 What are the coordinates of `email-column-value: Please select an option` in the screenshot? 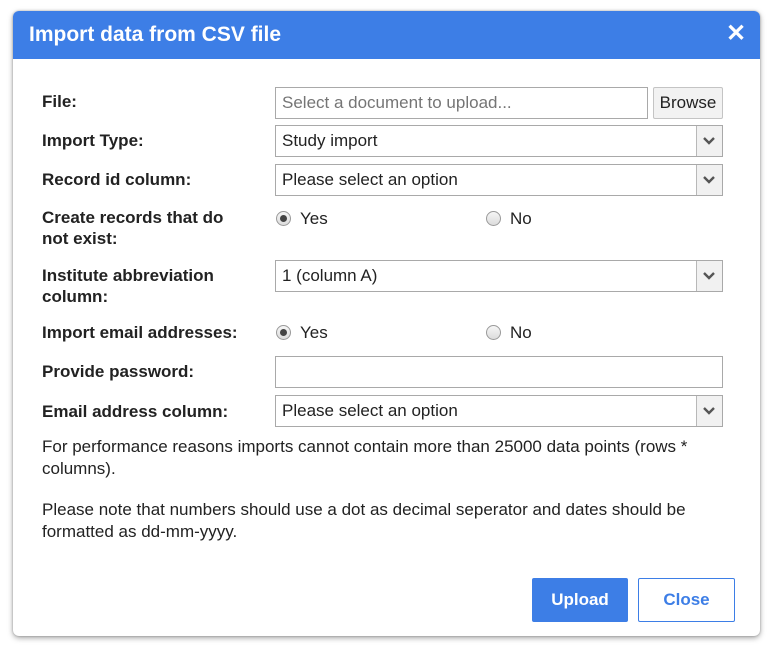 It's located at (370, 410).